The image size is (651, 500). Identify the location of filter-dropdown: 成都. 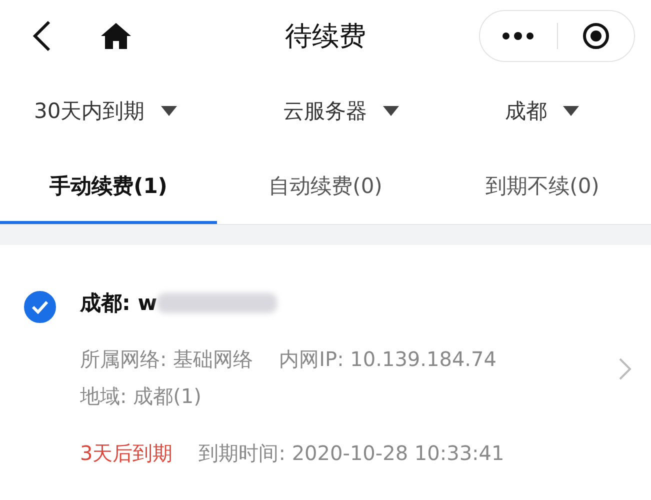
(541, 111).